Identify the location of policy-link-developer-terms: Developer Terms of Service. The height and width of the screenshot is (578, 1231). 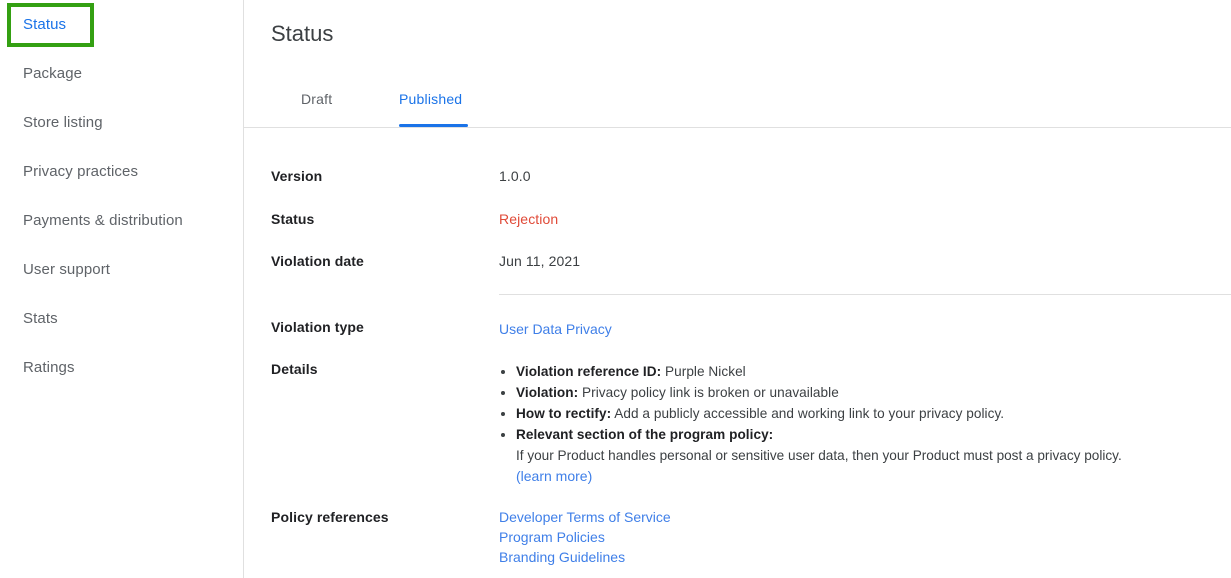
(585, 517).